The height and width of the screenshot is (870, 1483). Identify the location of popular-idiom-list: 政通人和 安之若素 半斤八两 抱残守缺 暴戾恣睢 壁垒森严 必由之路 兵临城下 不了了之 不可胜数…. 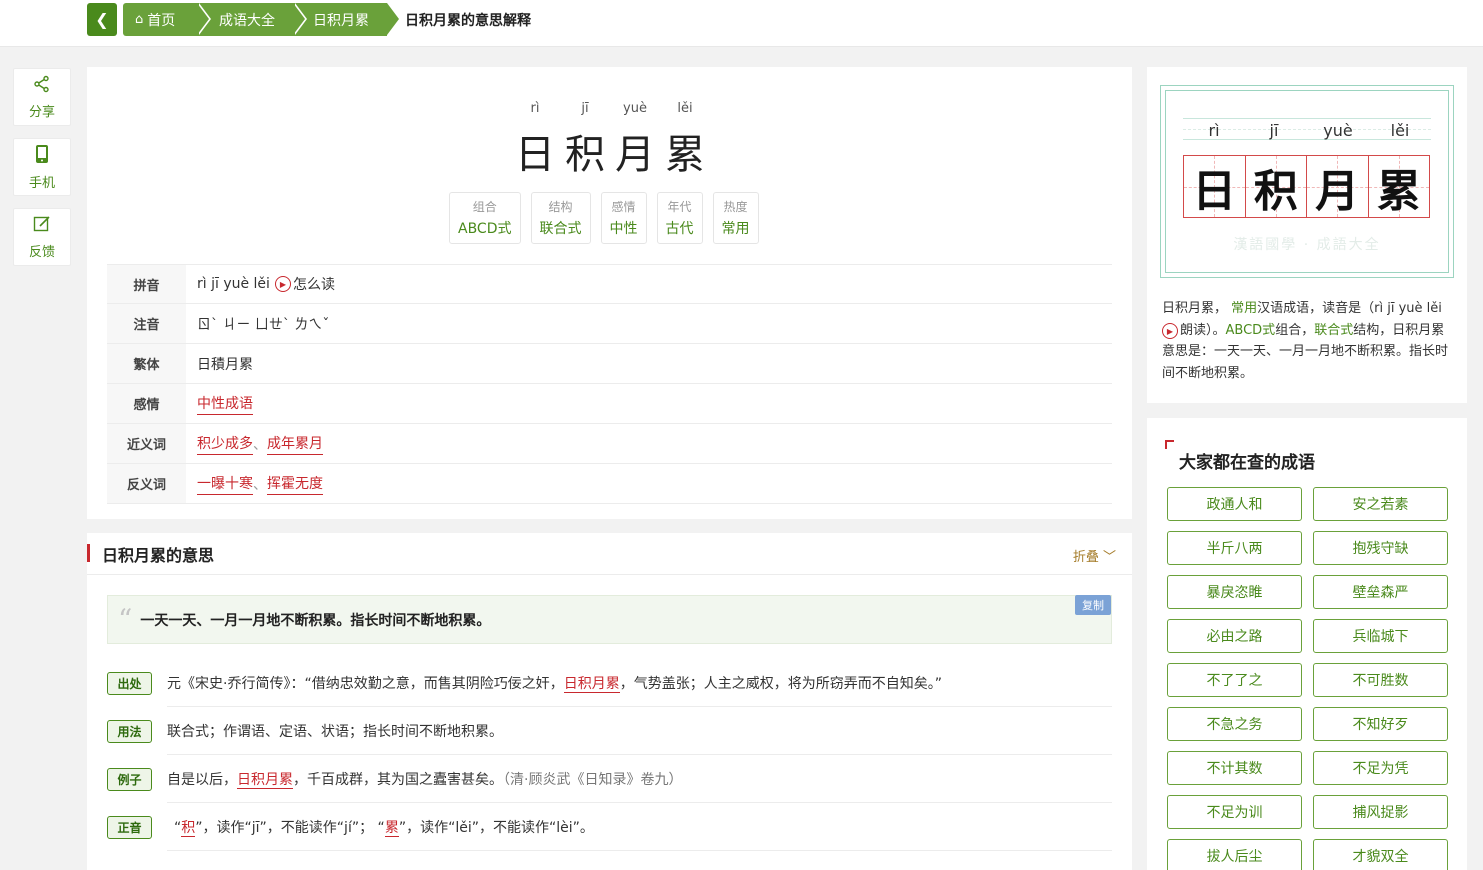
(1307, 678).